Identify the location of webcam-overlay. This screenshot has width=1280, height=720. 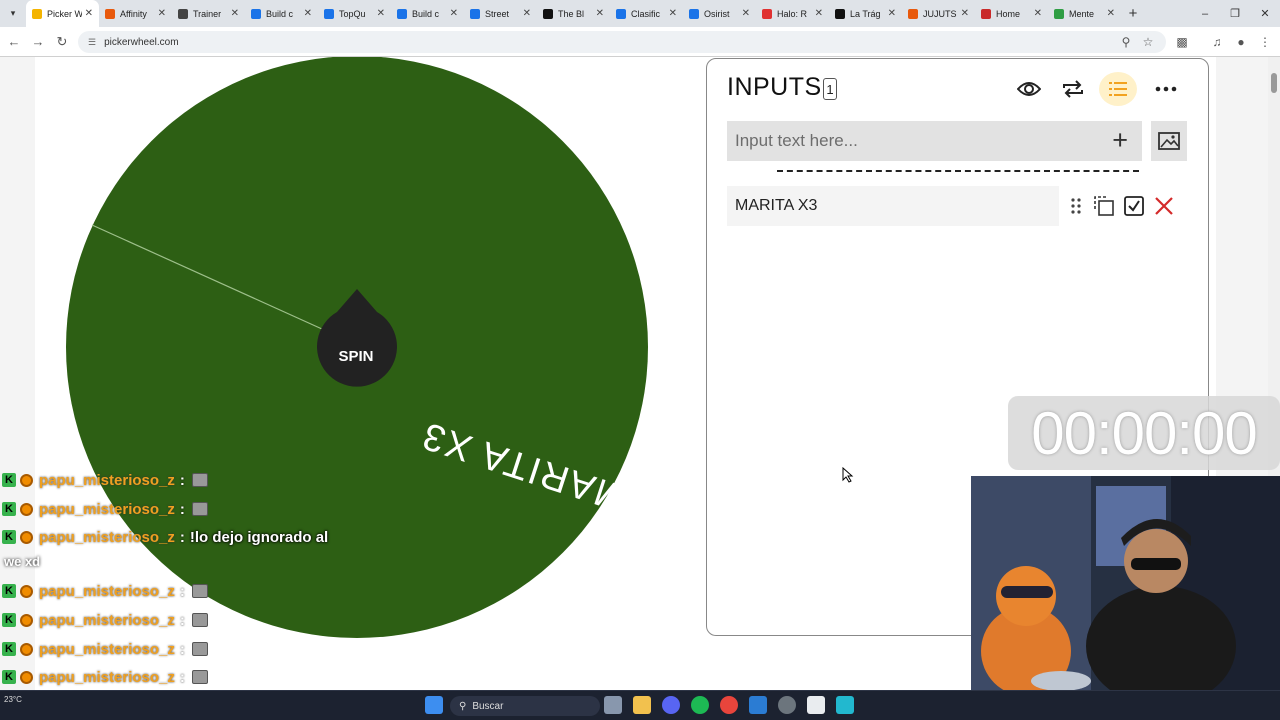
(1125, 583).